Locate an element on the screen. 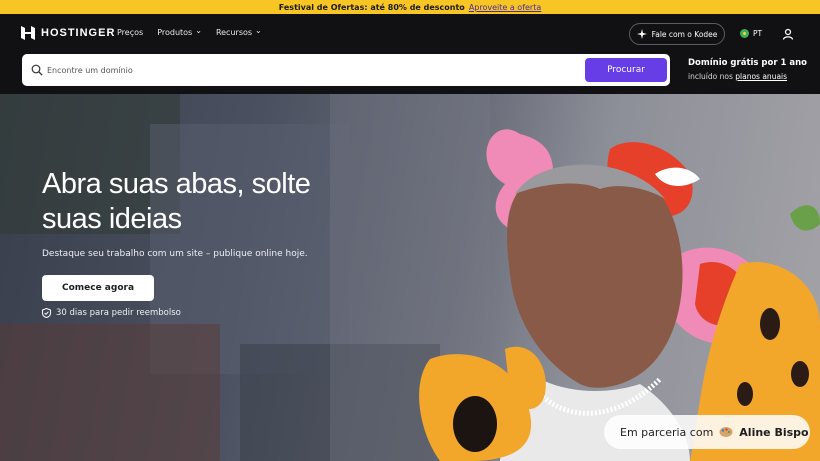 Image resolution: width=820 pixels, height=461 pixels. main-nav: Preços Produtos Recursos is located at coordinates (189, 32).